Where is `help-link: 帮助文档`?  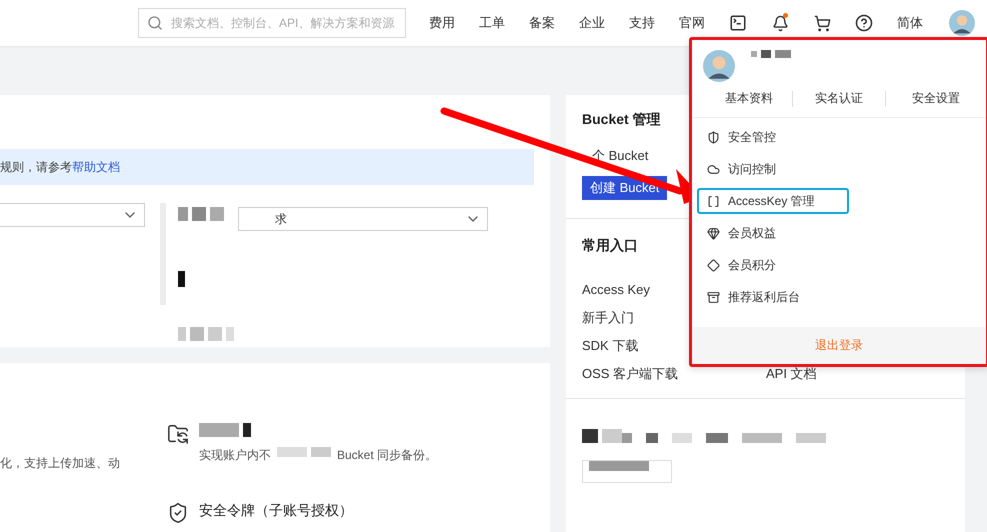
help-link: 帮助文档 is located at coordinates (96, 167).